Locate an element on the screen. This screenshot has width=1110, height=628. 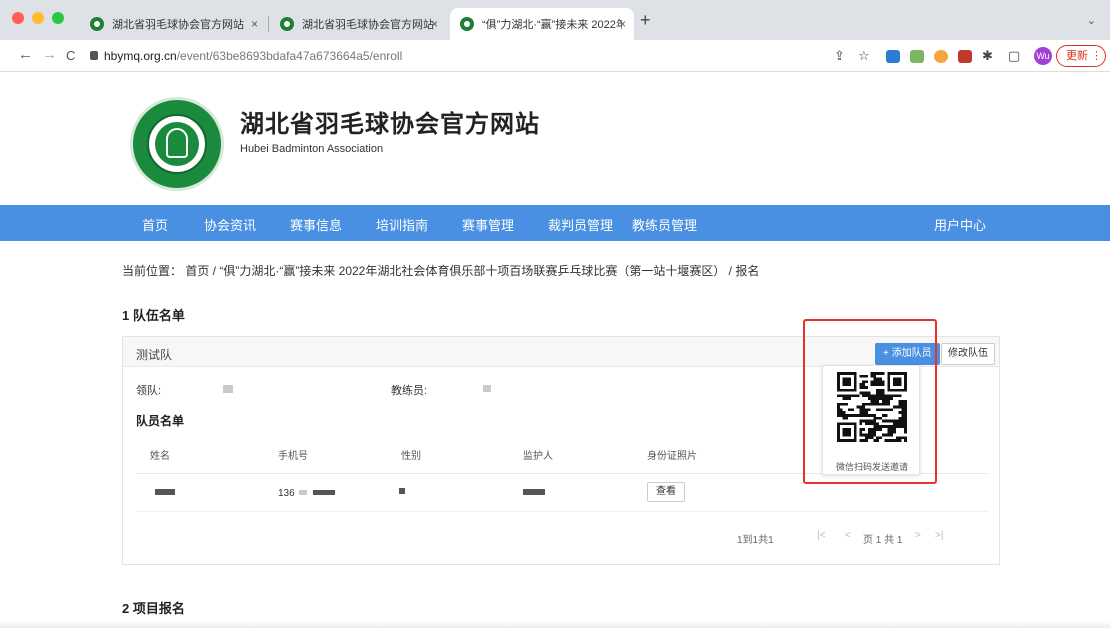
prev-page-icon: < is located at coordinates (848, 535).